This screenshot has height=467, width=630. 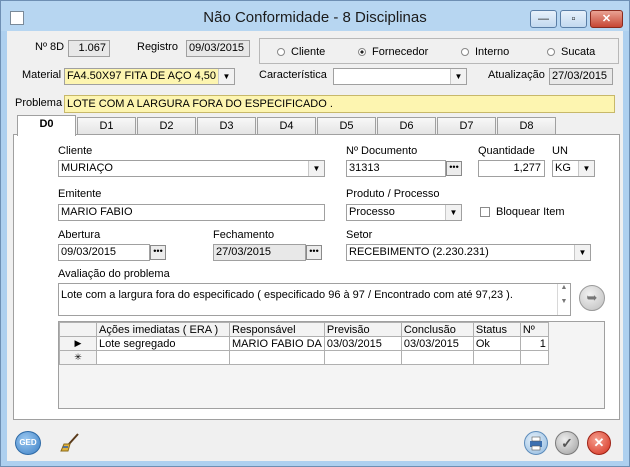 I want to click on table-new-row: ✳, so click(x=304, y=357).